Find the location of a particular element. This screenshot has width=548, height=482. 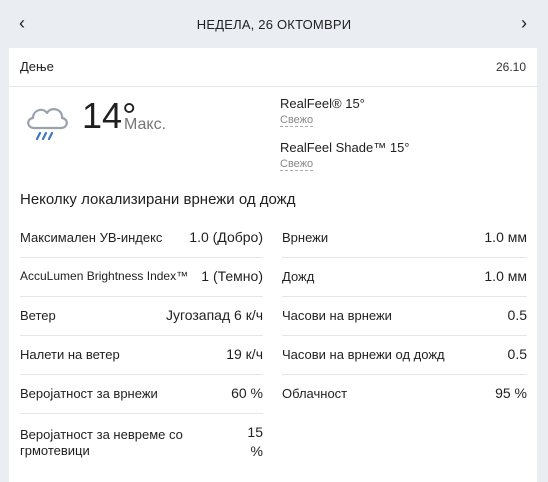

period-title: Дење is located at coordinates (37, 66).